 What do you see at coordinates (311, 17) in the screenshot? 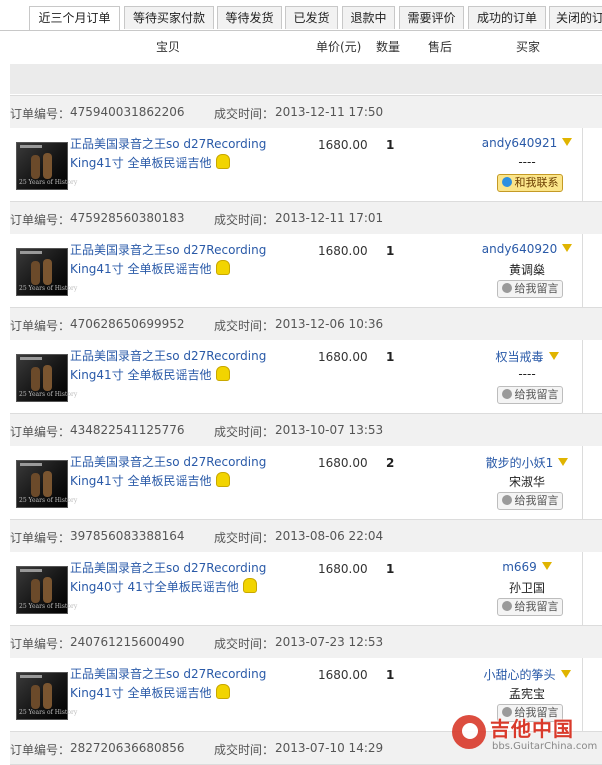
I see `tab-shipped: 已发货` at bounding box center [311, 17].